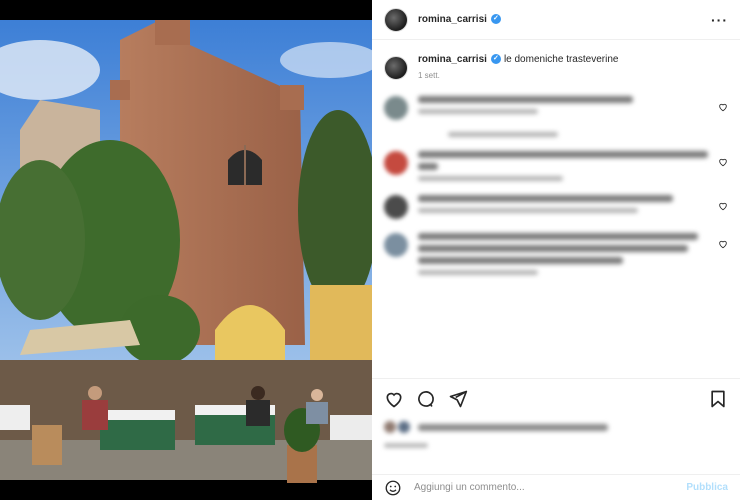 This screenshot has height=500, width=740. What do you see at coordinates (556, 413) in the screenshot?
I see `post-actions` at bounding box center [556, 413].